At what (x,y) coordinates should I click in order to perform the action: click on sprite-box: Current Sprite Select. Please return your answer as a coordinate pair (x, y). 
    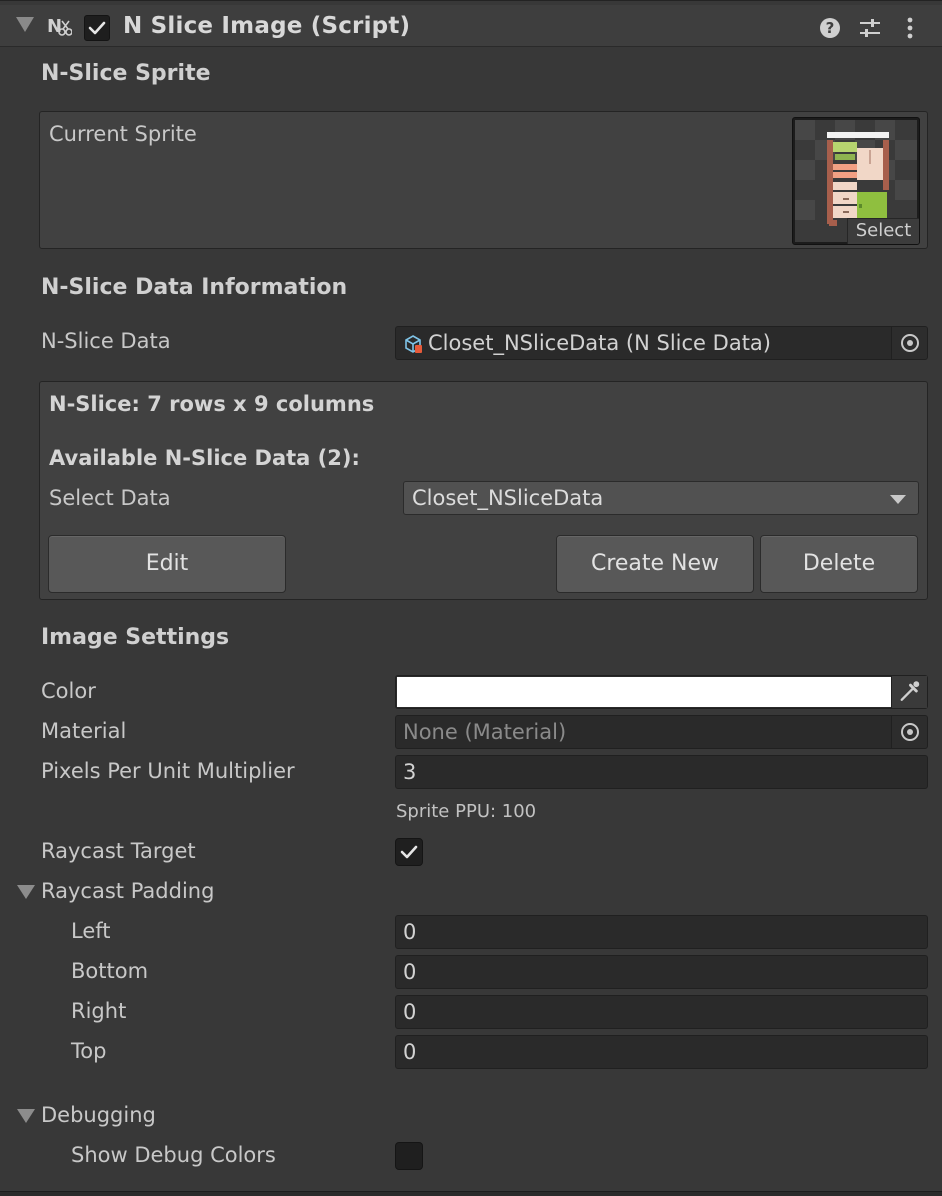
    Looking at the image, I should click on (483, 180).